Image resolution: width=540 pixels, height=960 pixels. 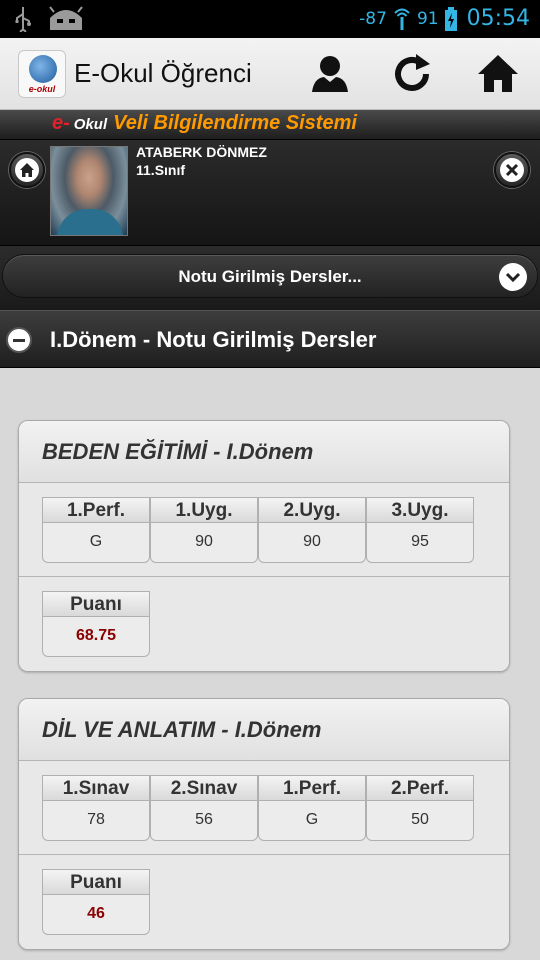 I want to click on android-icon, so click(x=66, y=18).